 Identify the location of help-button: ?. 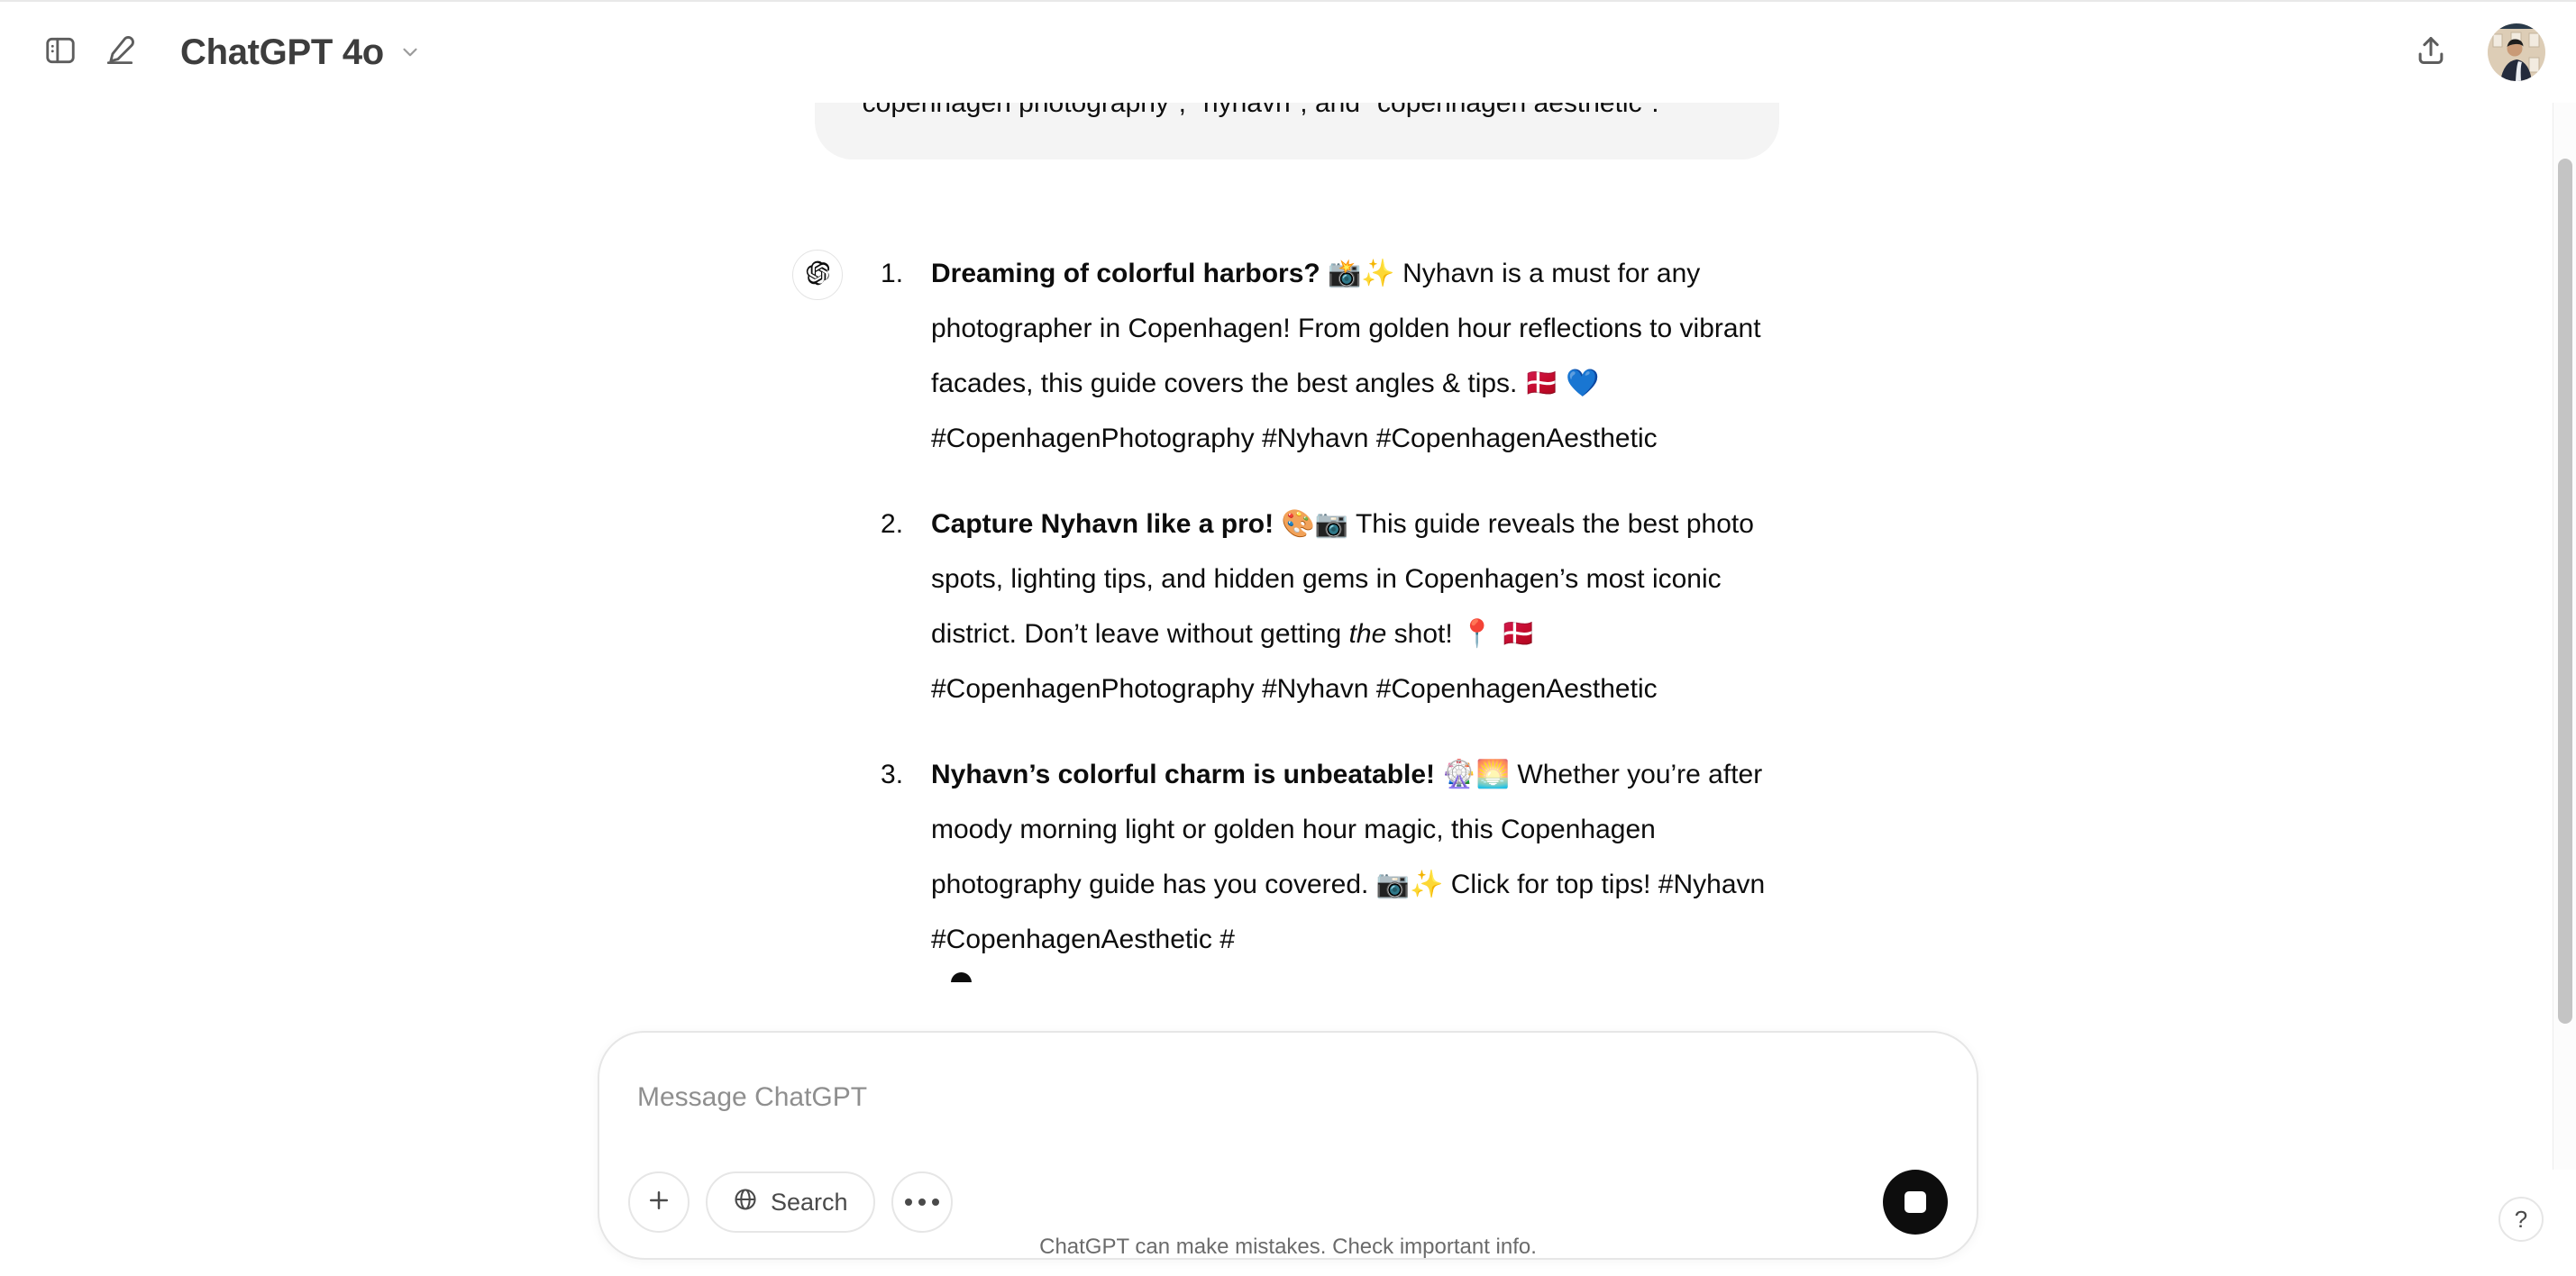
(2521, 1219).